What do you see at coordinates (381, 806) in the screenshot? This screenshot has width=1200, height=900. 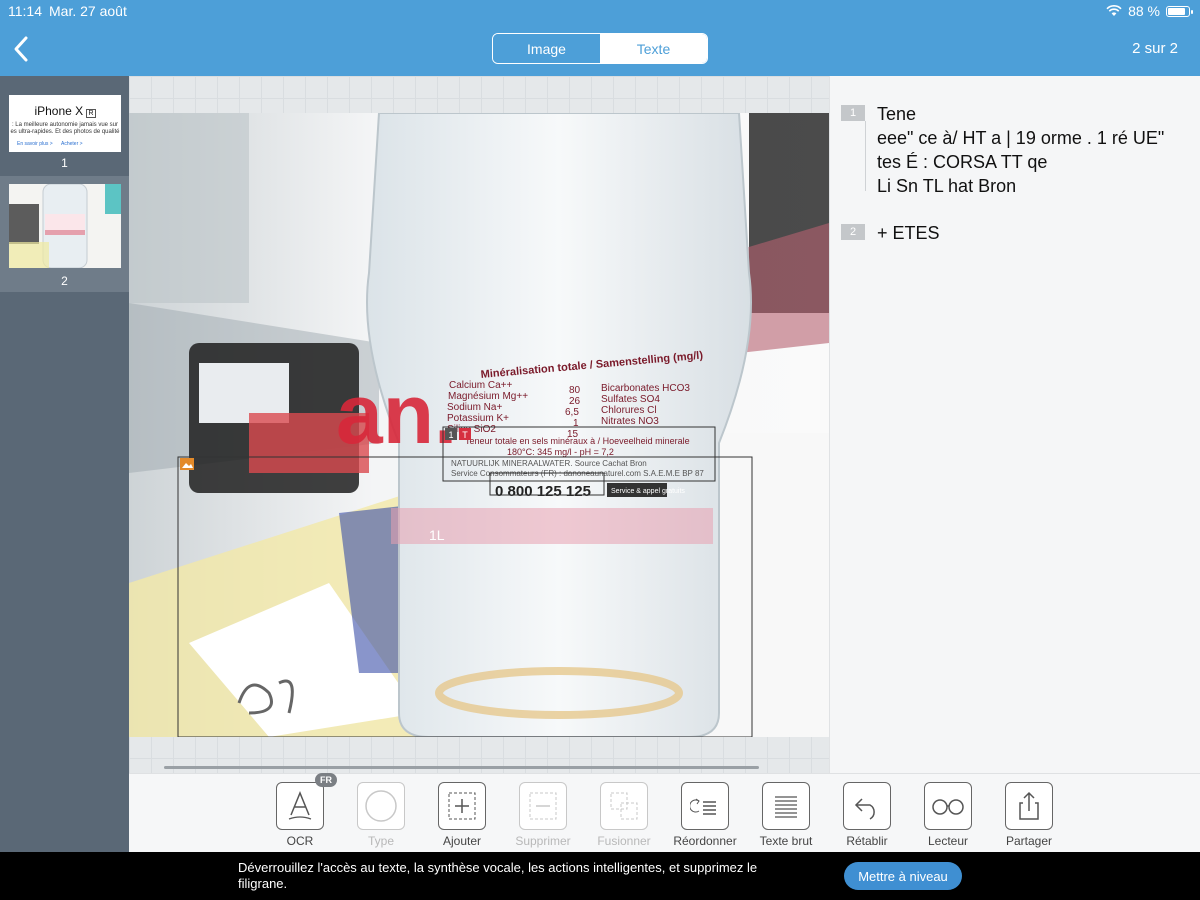 I see `circle-icon` at bounding box center [381, 806].